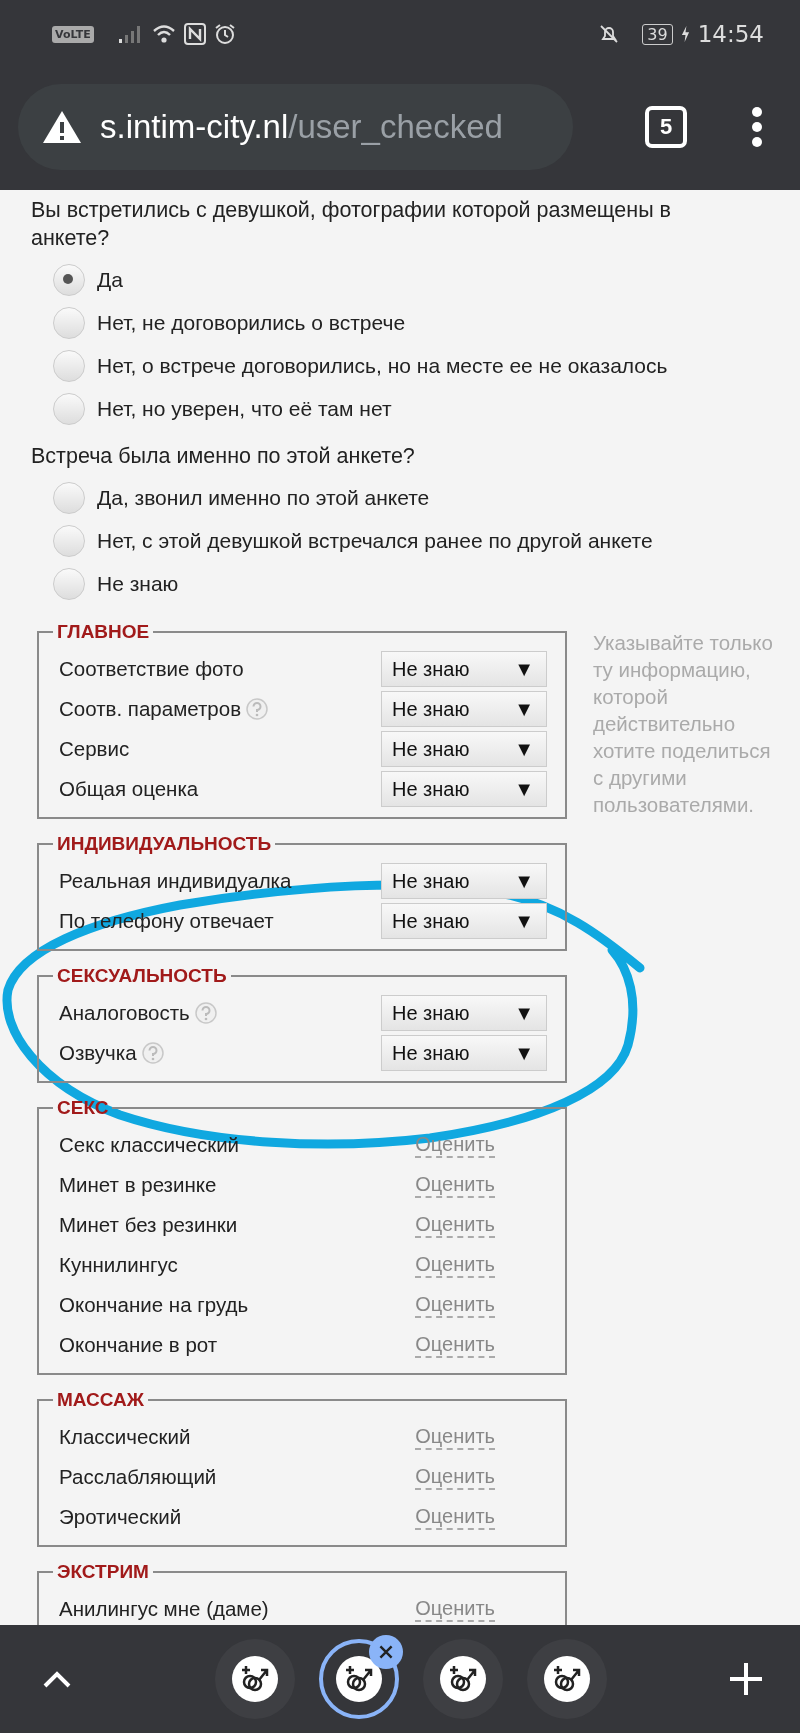 The width and height of the screenshot is (800, 1733). What do you see at coordinates (730, 34) in the screenshot?
I see `clock-time: 14:54` at bounding box center [730, 34].